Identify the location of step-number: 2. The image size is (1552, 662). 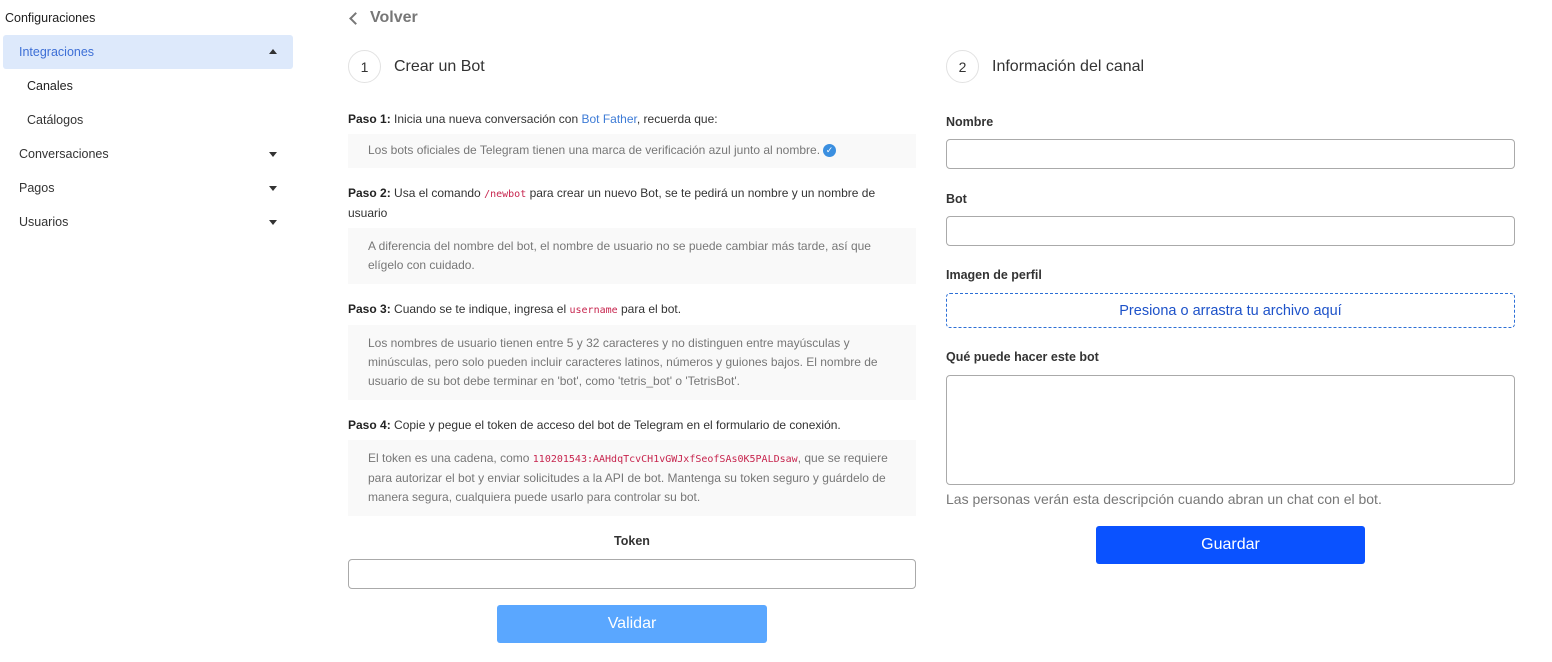
(962, 66).